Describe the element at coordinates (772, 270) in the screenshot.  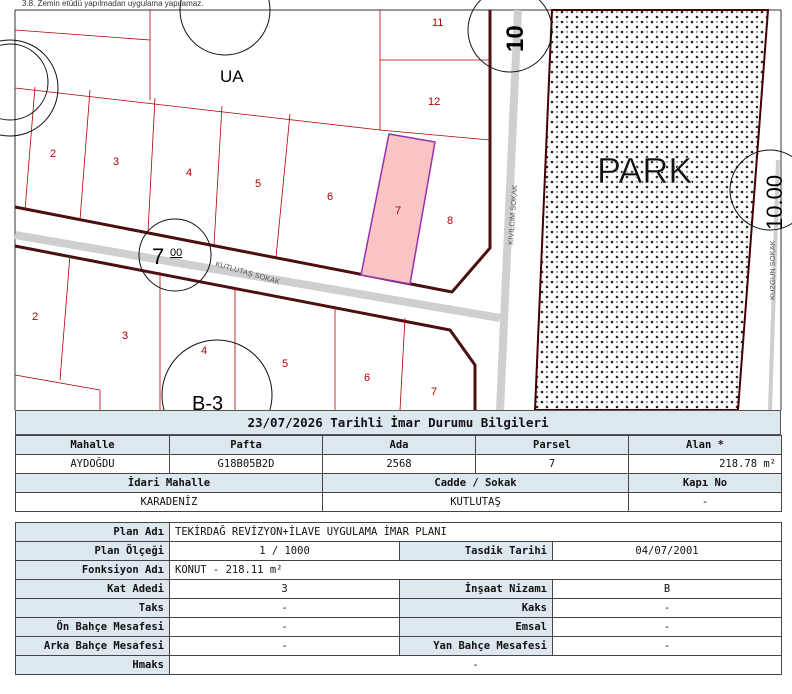
I see `street-kuzgun: KUZGUN SOKAK` at that location.